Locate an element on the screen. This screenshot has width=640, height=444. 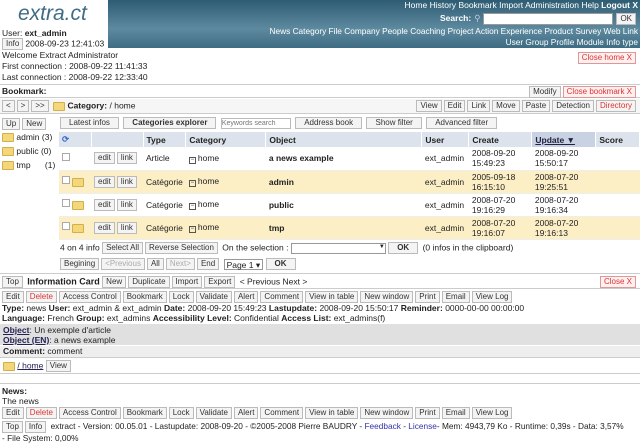
previous-button: <Previous is located at coordinates (123, 264).